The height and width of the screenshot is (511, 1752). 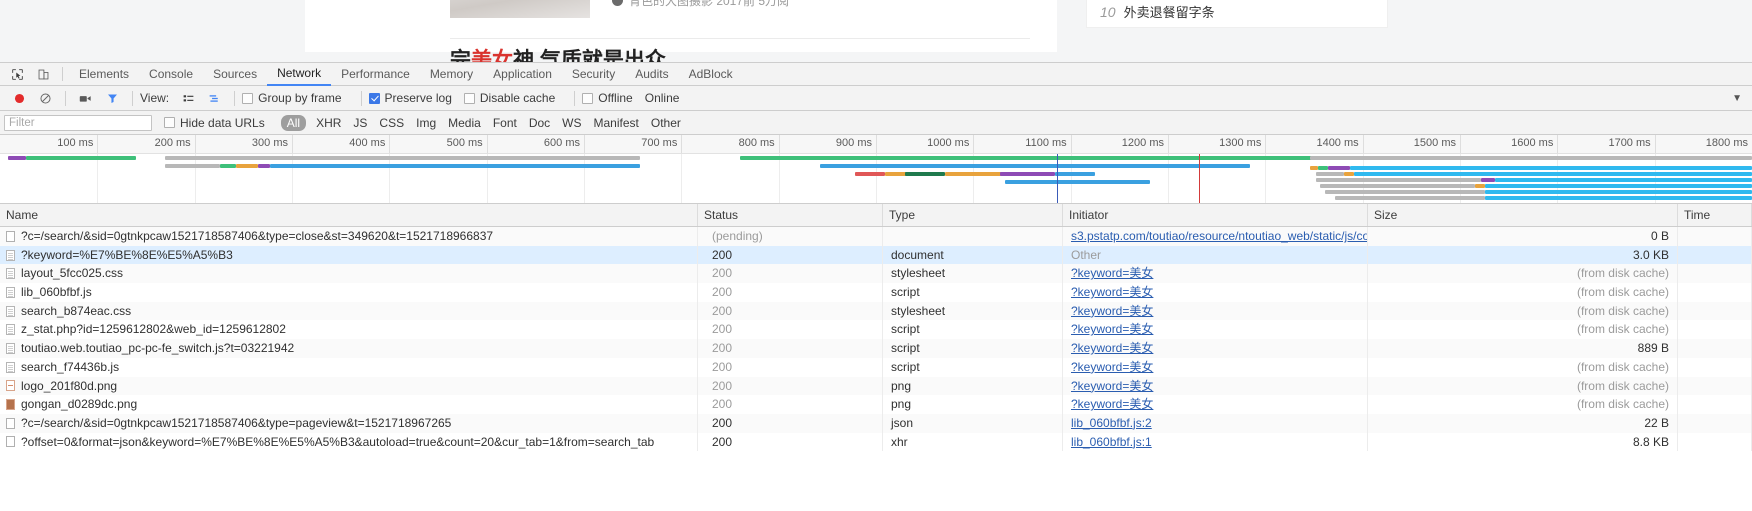 I want to click on list-view-icon, so click(x=188, y=98).